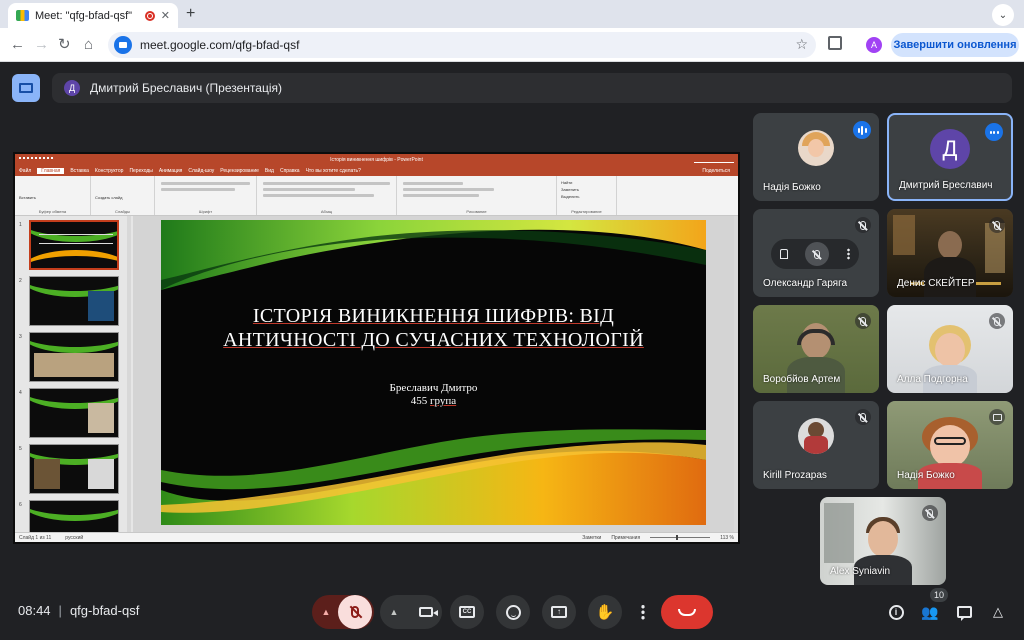 The height and width of the screenshot is (640, 1024). What do you see at coordinates (333, 171) in the screenshot?
I see `ppt-tab: Что вы хотите сделать?` at bounding box center [333, 171].